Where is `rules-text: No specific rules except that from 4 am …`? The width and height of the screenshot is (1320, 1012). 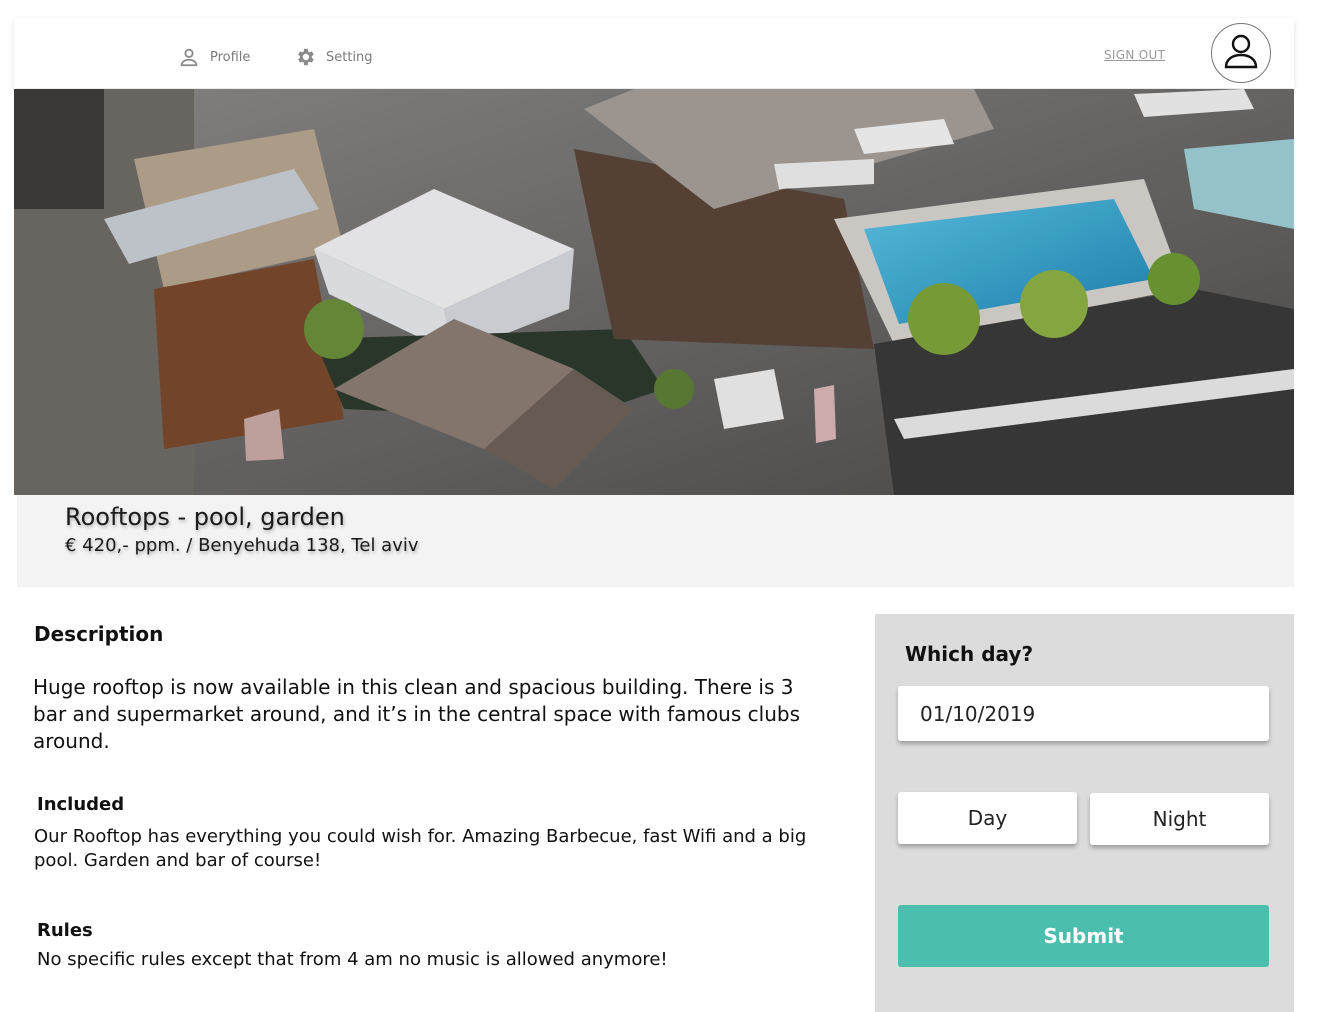 rules-text: No specific rules except that from 4 am … is located at coordinates (352, 959).